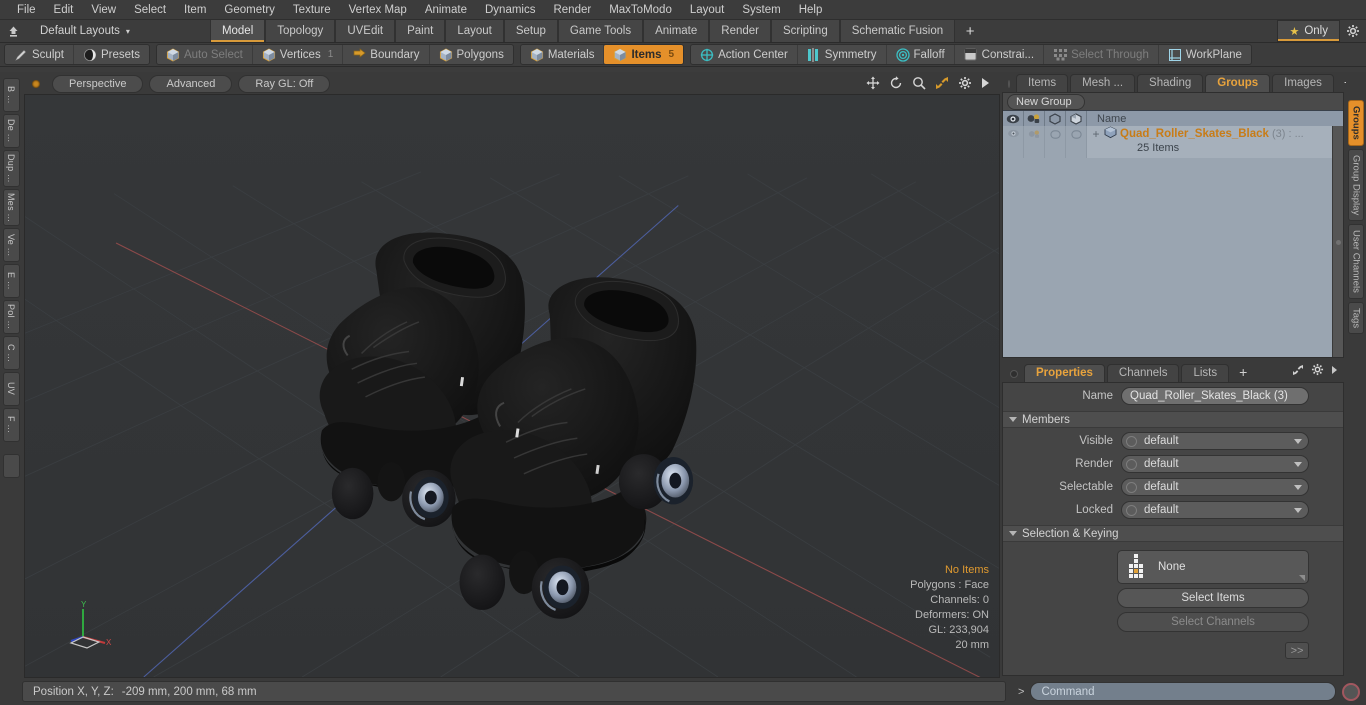 The image size is (1366, 705). What do you see at coordinates (1064, 373) in the screenshot?
I see `properties-tab-properties: Properties` at bounding box center [1064, 373].